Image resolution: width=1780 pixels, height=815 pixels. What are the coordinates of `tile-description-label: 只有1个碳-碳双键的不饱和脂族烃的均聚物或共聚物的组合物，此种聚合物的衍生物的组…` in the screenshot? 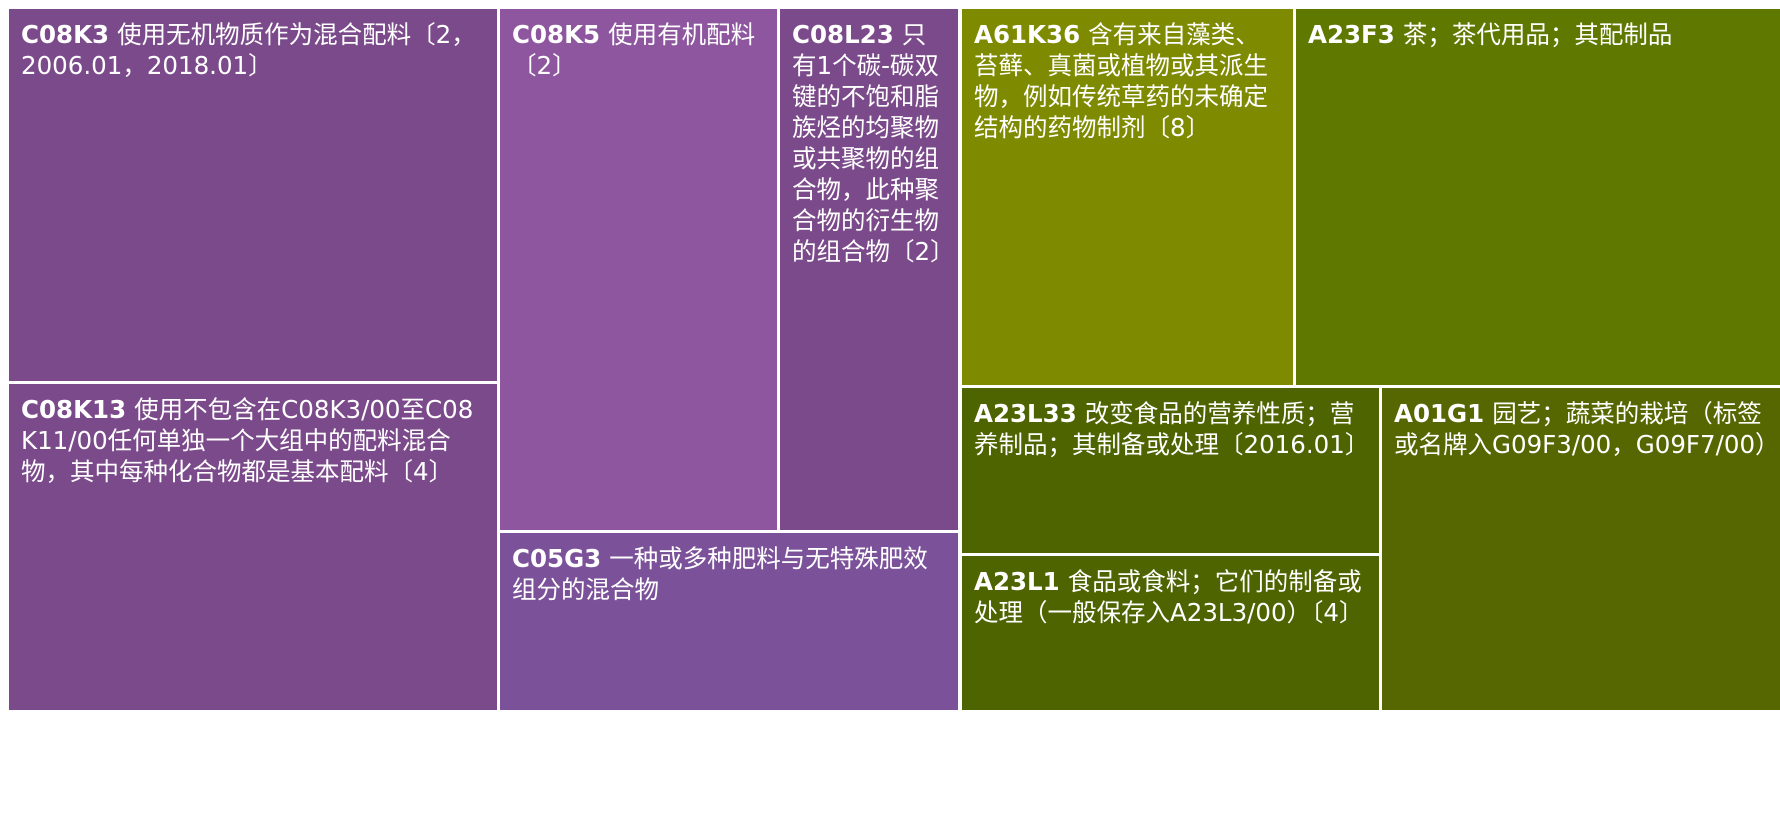 It's located at (873, 143).